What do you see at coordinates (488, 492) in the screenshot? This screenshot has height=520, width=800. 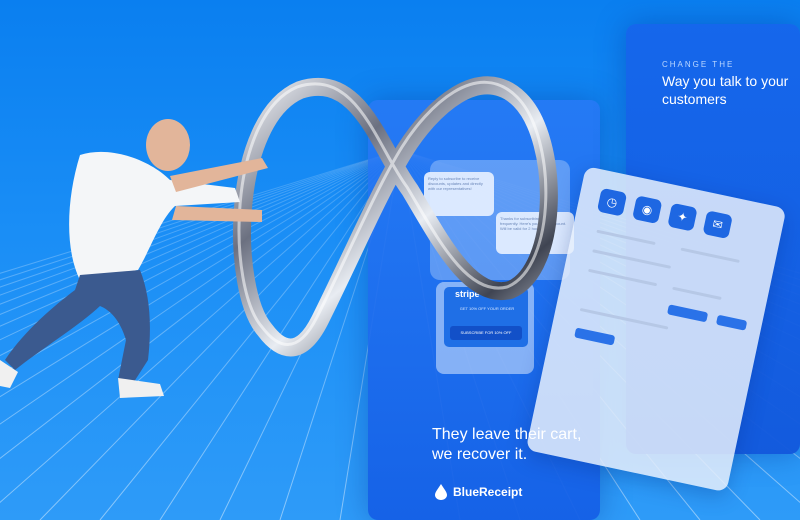 I see `brand-name: BlueReceipt` at bounding box center [488, 492].